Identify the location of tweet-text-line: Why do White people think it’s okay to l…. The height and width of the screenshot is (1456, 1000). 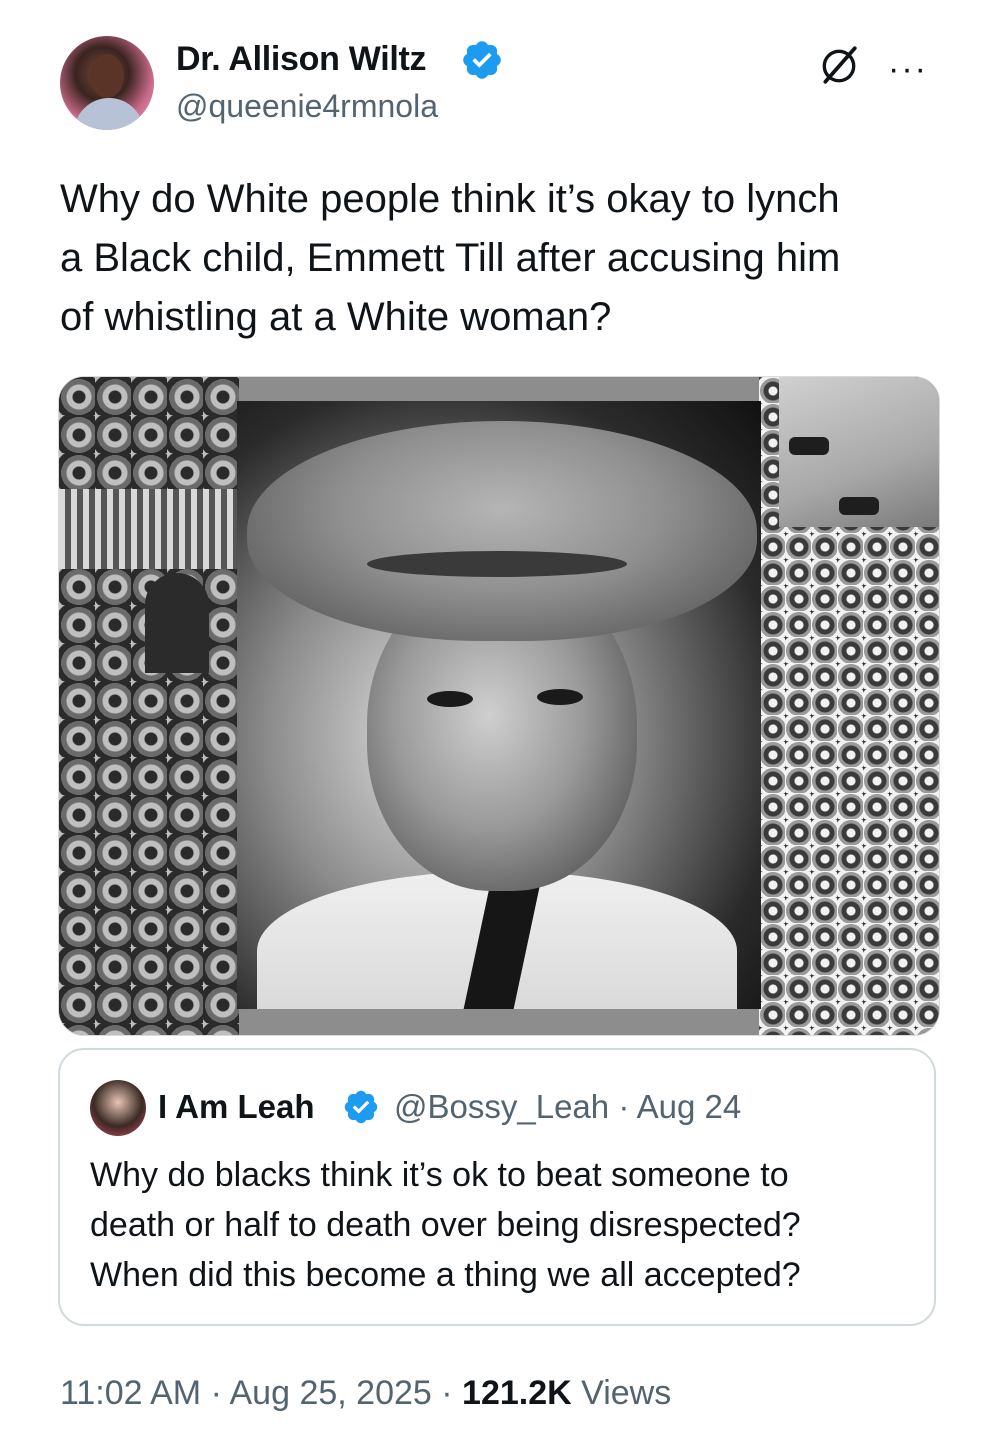
(450, 199).